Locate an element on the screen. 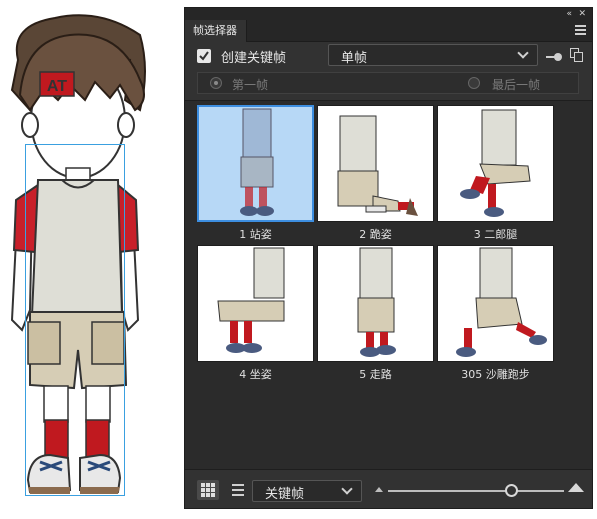 This screenshot has width=597, height=519. headband-text: AT is located at coordinates (57, 86).